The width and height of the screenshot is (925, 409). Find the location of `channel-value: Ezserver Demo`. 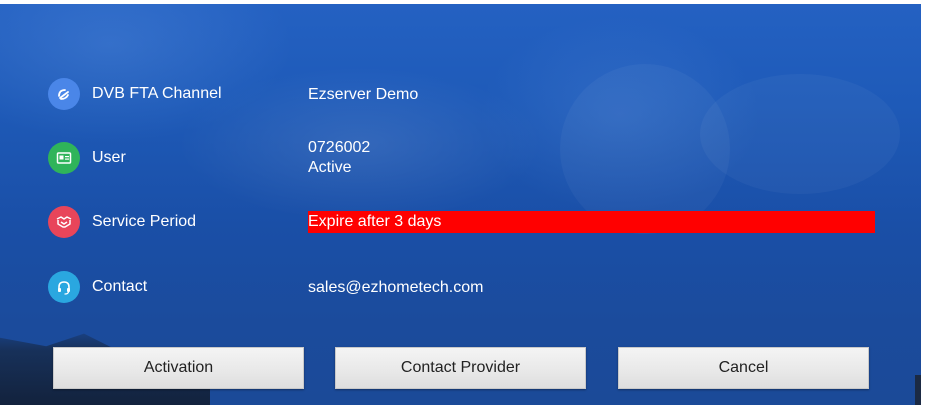

channel-value: Ezserver Demo is located at coordinates (363, 94).